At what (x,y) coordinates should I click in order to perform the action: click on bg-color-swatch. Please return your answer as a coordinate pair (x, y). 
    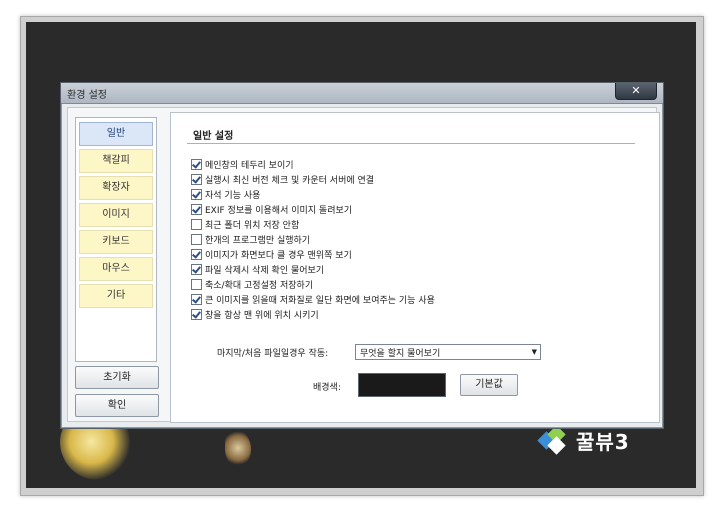
    Looking at the image, I should click on (402, 385).